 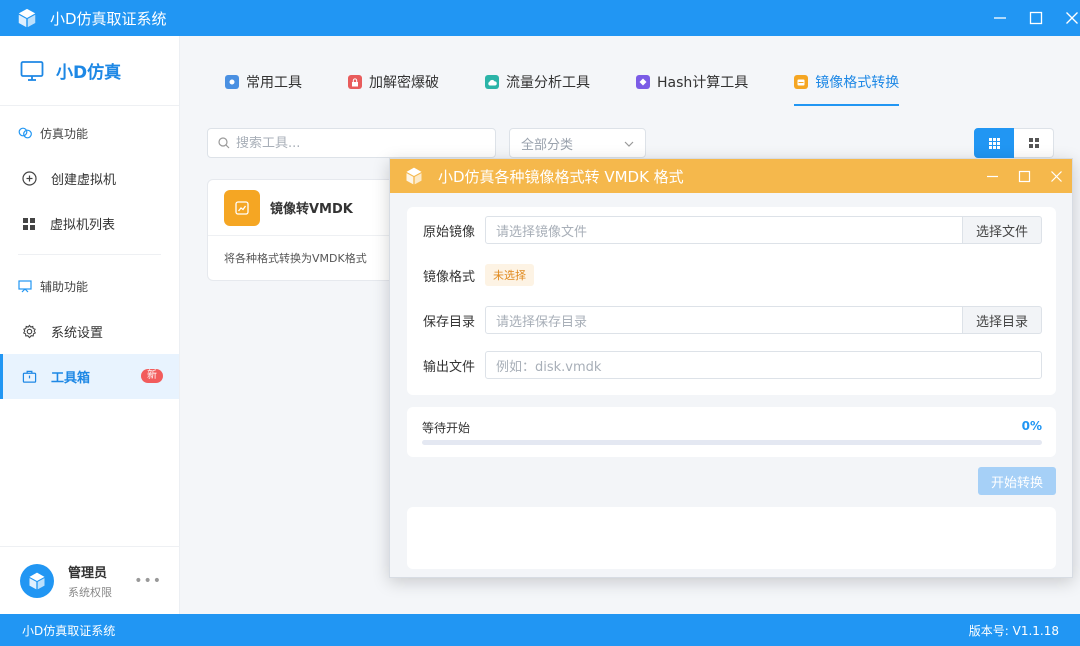 I want to click on close-button, so click(x=1067, y=18).